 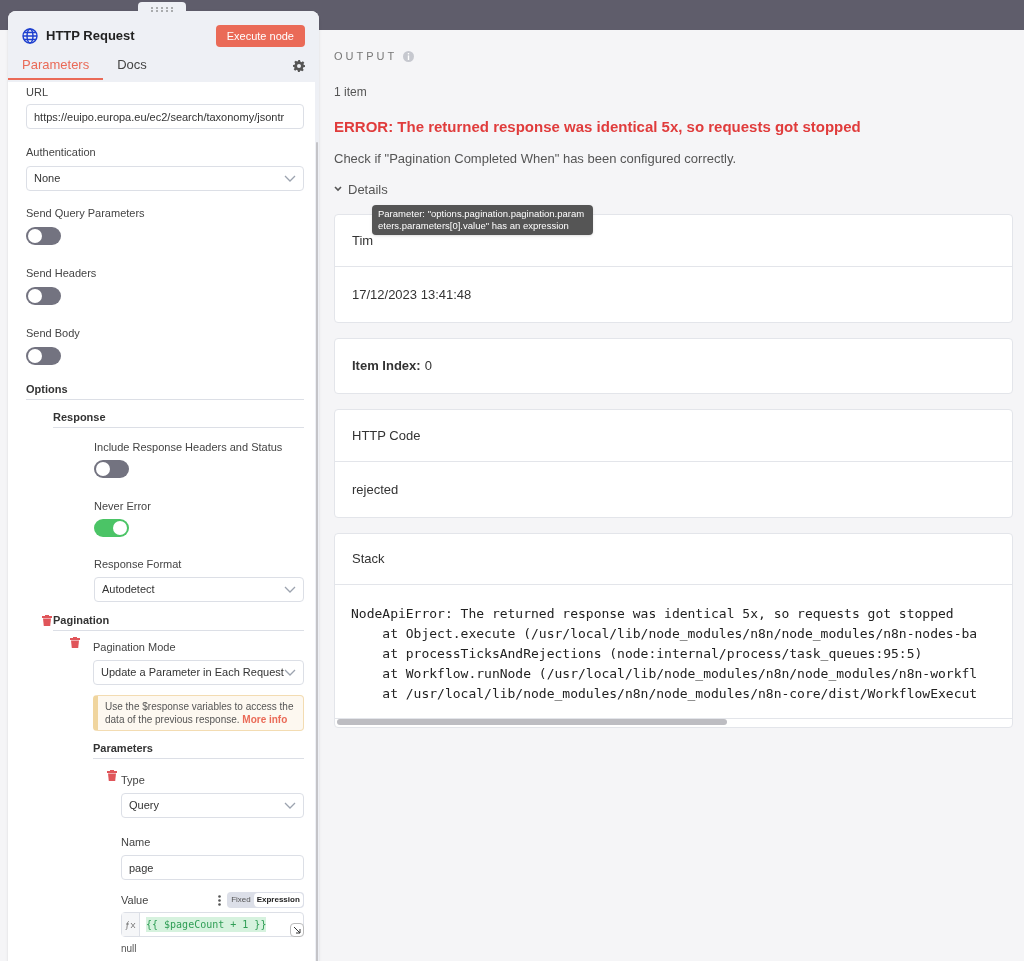 I want to click on field-label: Never Error, so click(x=123, y=506).